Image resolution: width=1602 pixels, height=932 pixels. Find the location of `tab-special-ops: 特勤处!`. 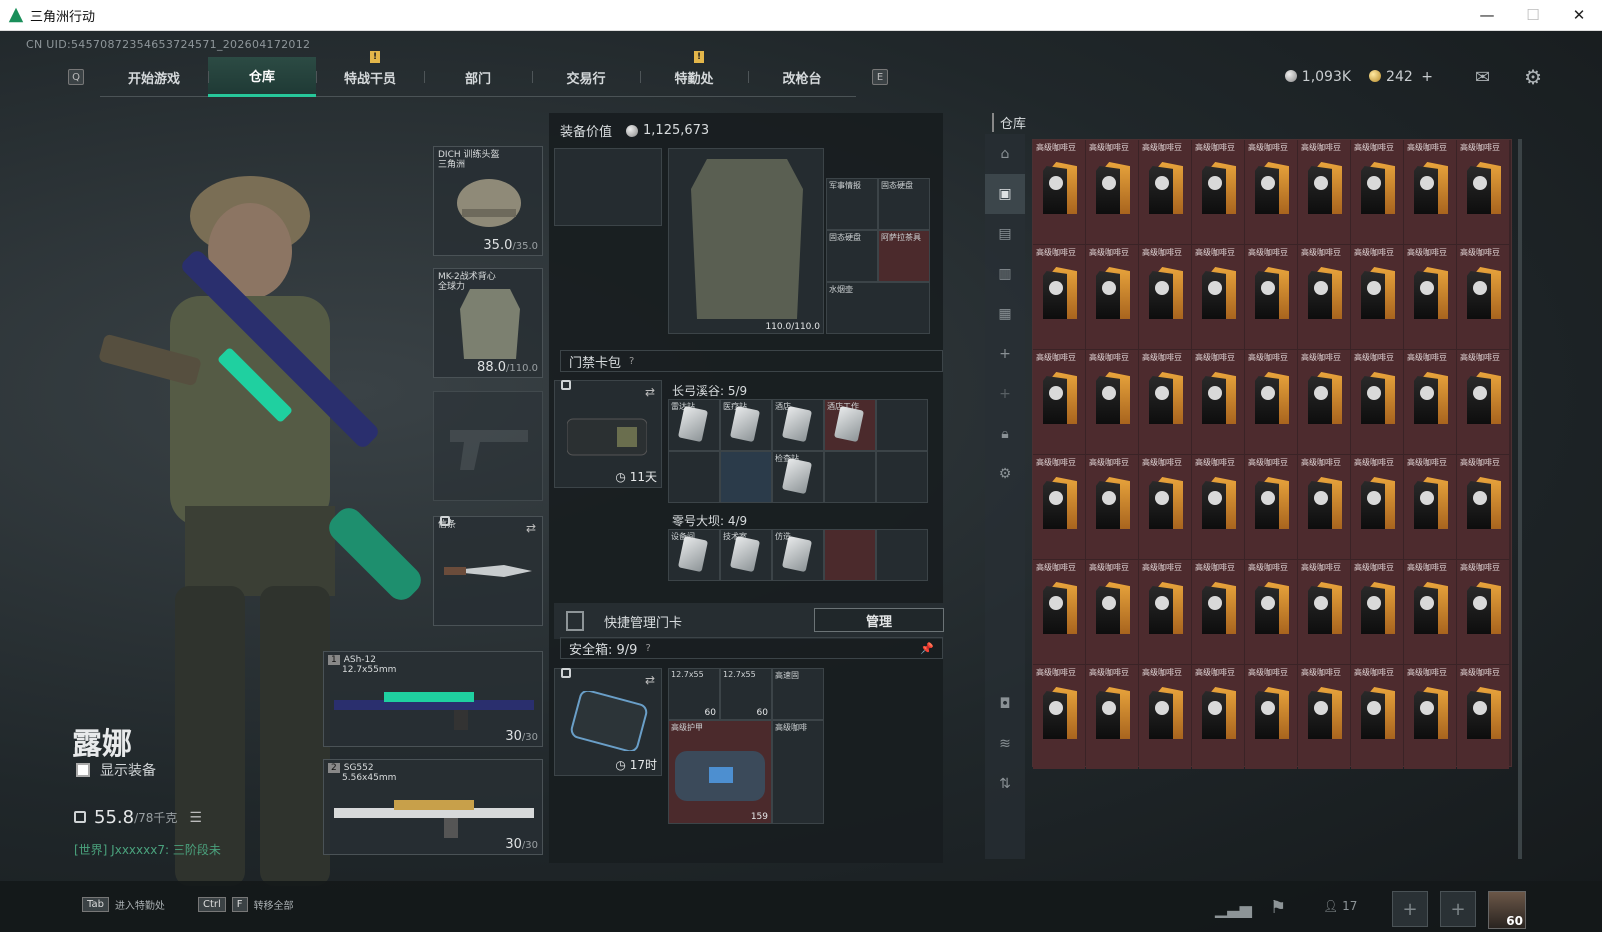

tab-special-ops: 特勤处! is located at coordinates (694, 74).